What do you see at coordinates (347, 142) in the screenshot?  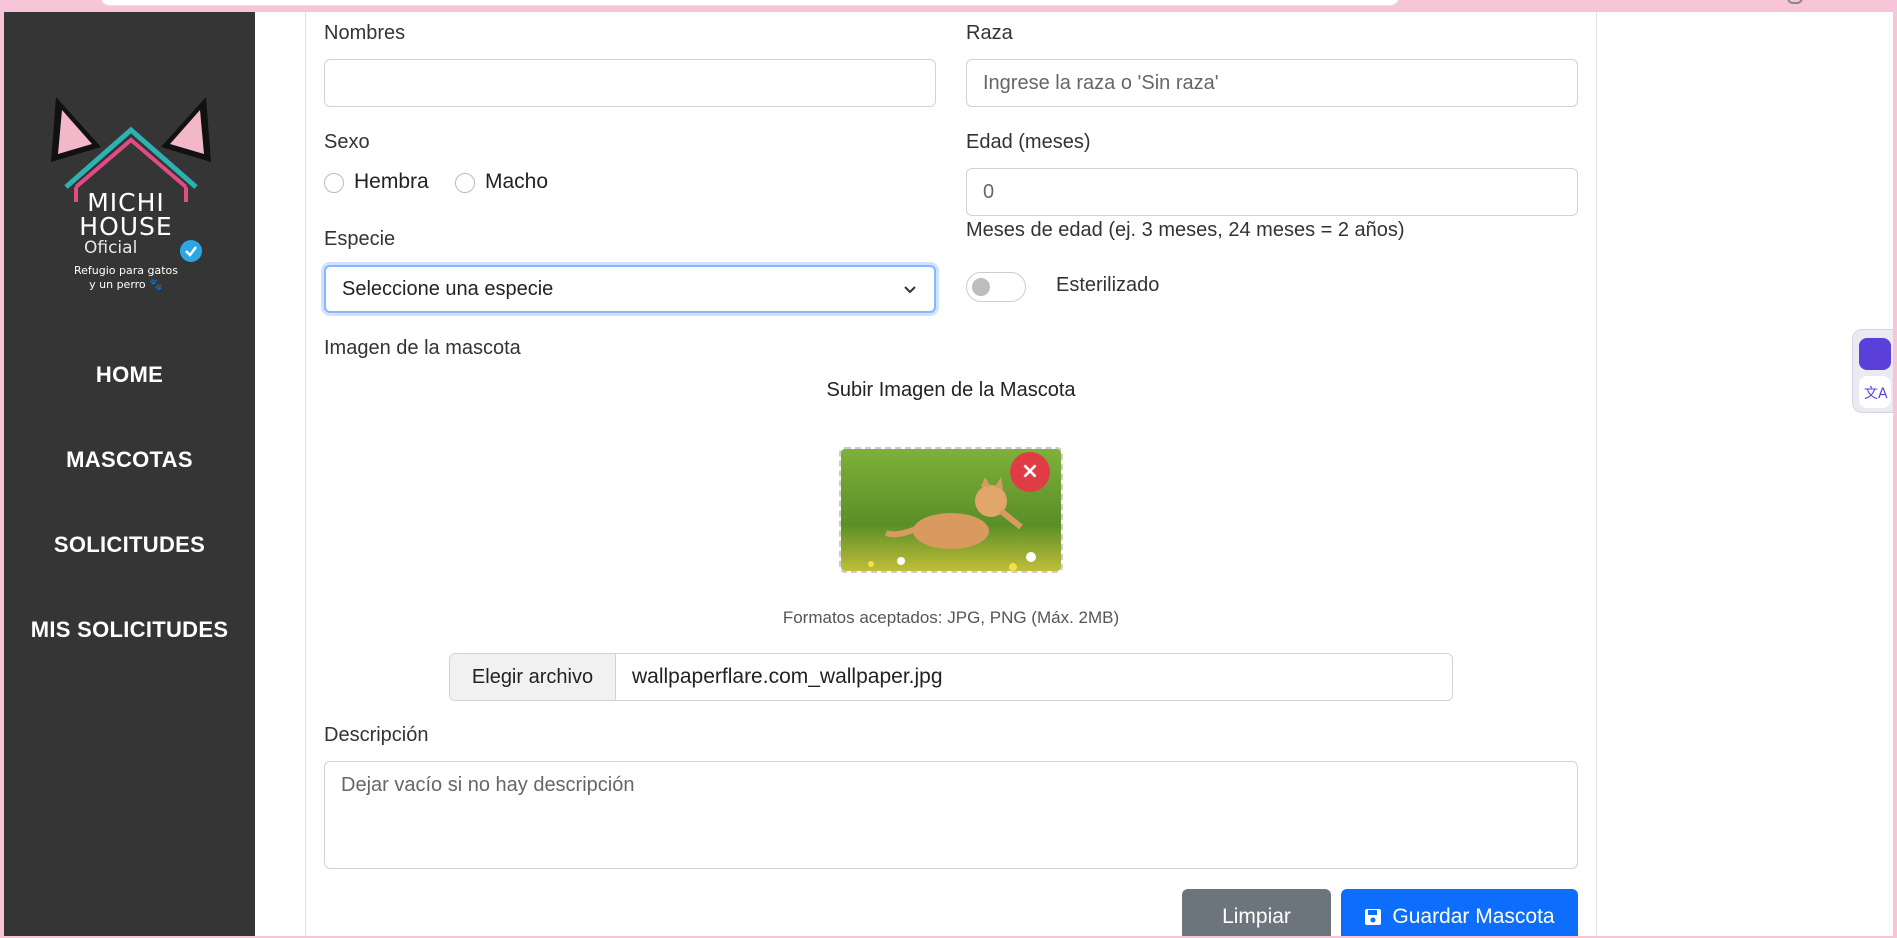 I see `sexo-label: Sexo` at bounding box center [347, 142].